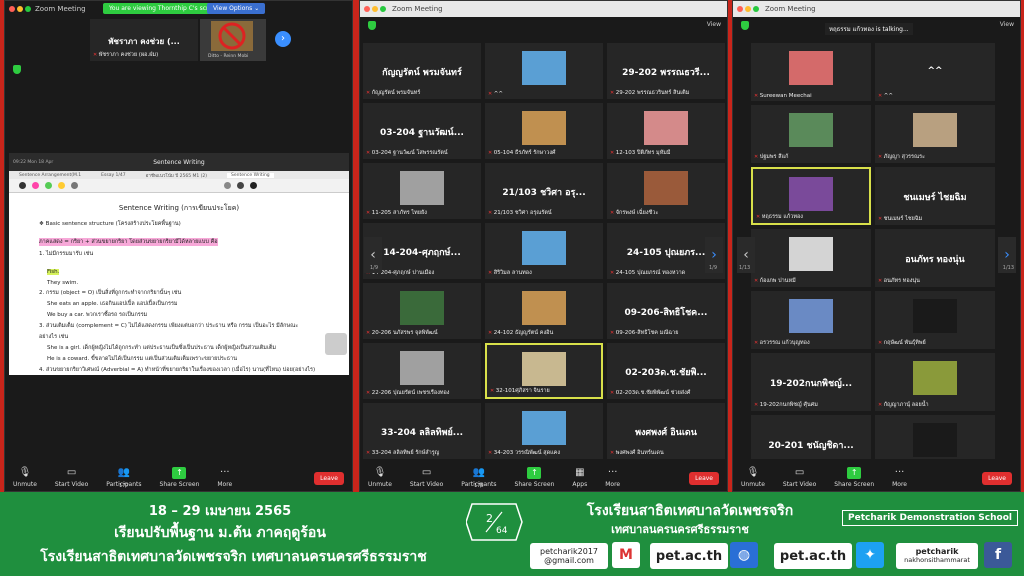 This screenshot has height=576, width=1024. I want to click on participants-icon: 👥177, so click(124, 478).